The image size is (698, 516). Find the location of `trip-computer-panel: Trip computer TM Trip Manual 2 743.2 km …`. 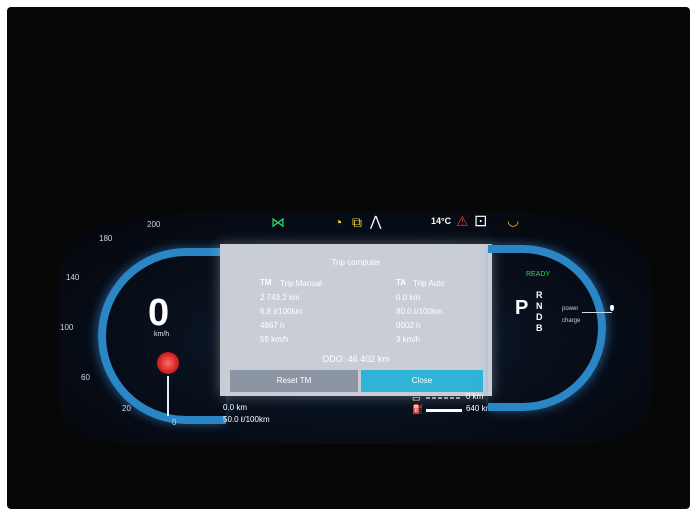

trip-computer-panel: Trip computer TM Trip Manual 2 743.2 km … is located at coordinates (356, 320).